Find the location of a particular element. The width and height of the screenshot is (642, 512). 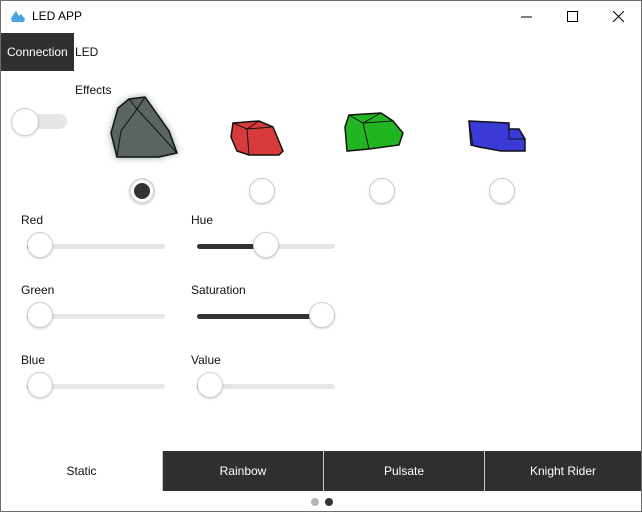

page-indicator is located at coordinates (323, 502).